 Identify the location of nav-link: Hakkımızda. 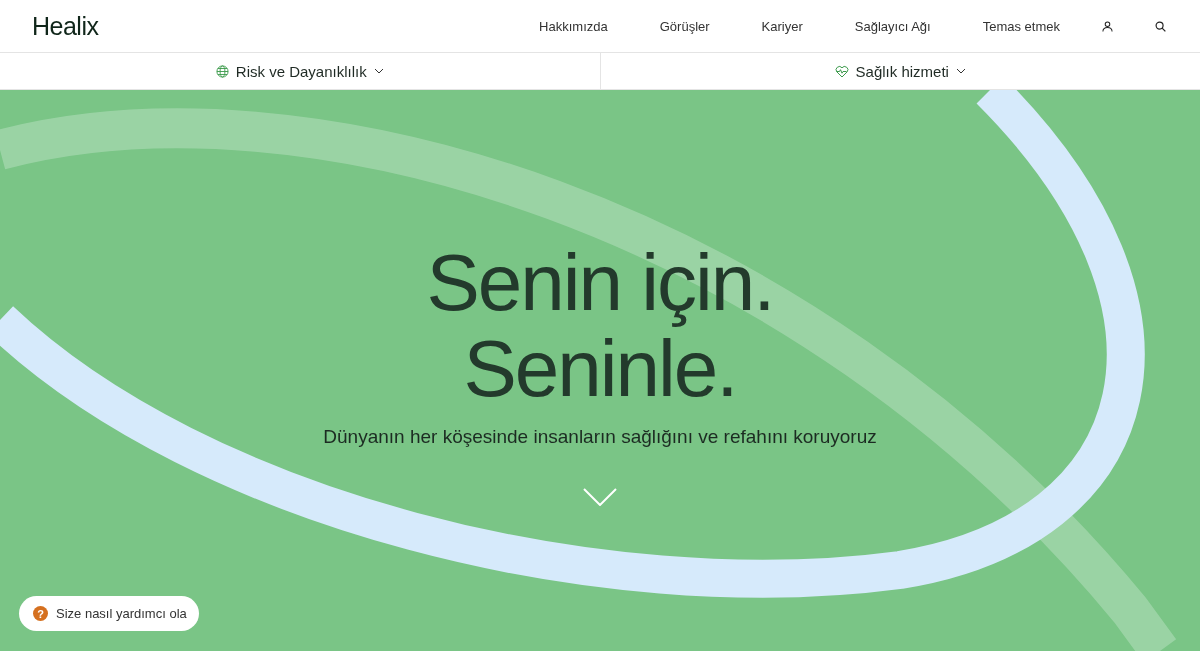
(573, 26).